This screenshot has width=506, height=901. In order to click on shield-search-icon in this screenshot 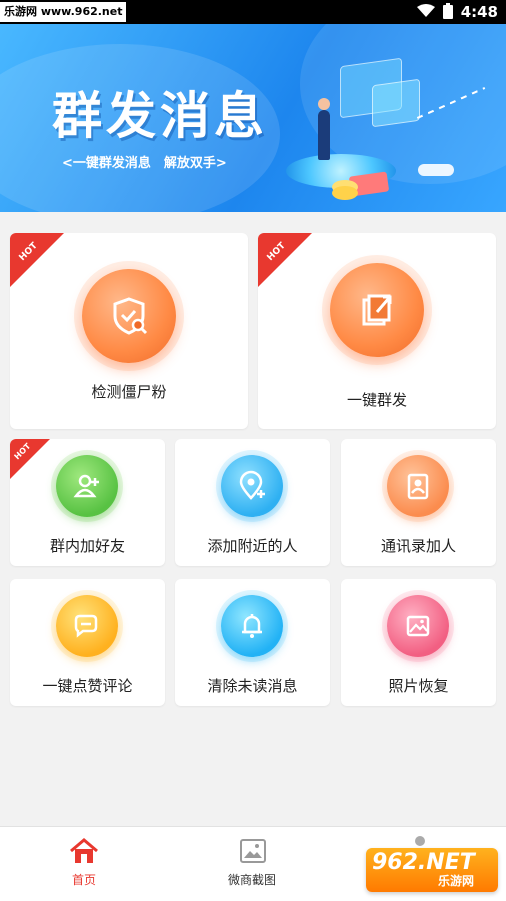, I will do `click(129, 316)`.